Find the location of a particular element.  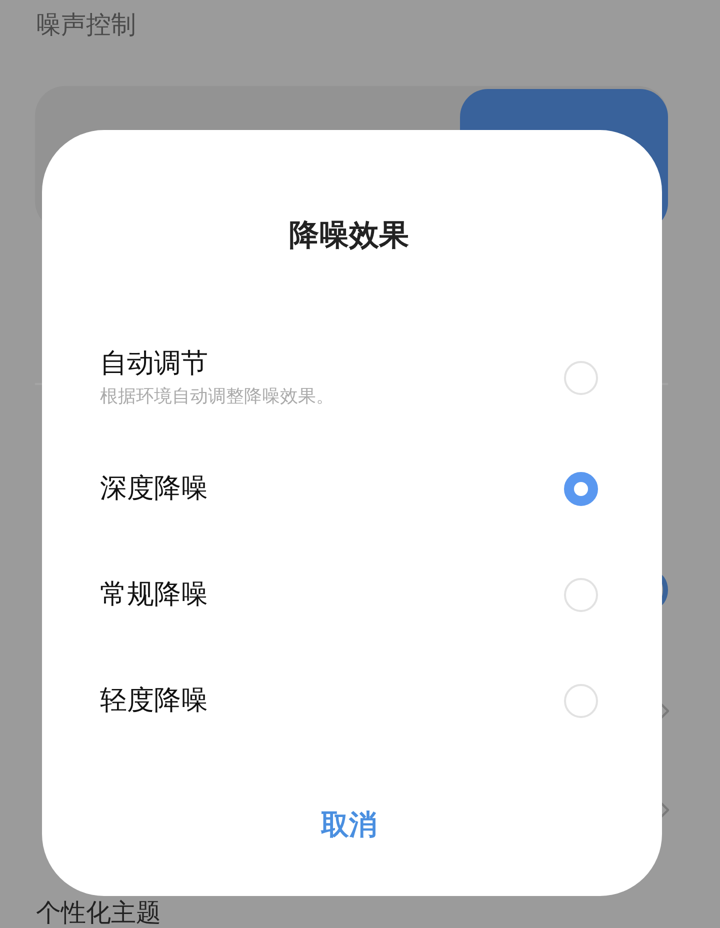

option-label: 深度降噪 is located at coordinates (154, 489).